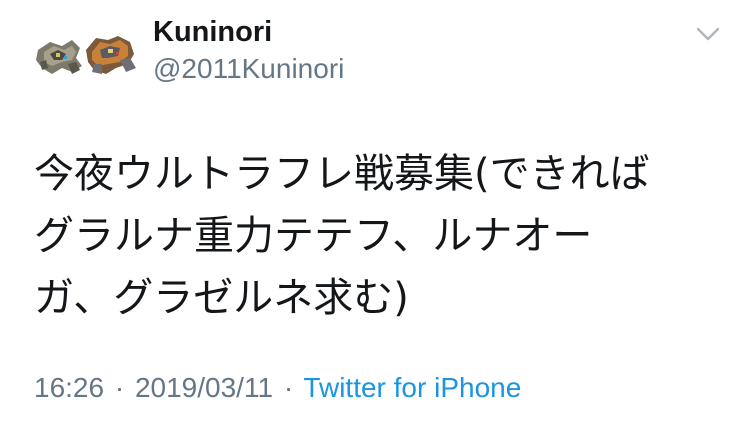 The width and height of the screenshot is (750, 427). What do you see at coordinates (708, 34) in the screenshot?
I see `chevron-down-icon` at bounding box center [708, 34].